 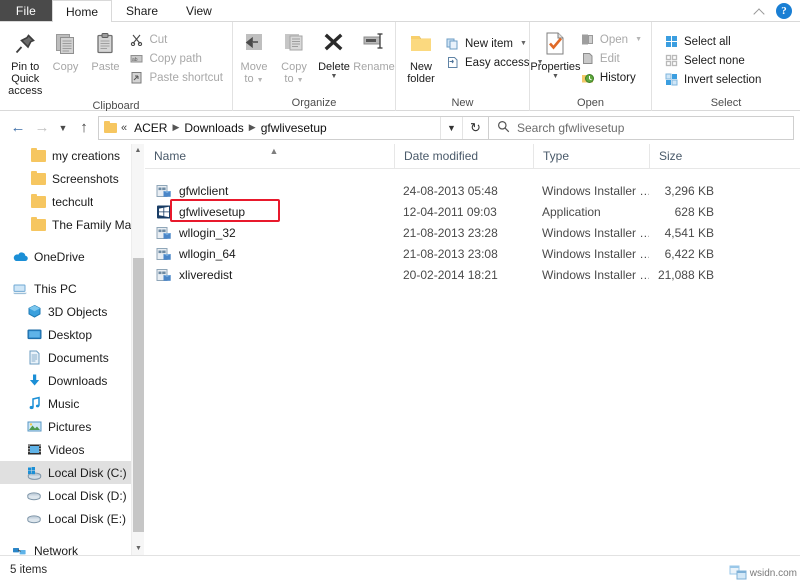 What do you see at coordinates (254, 67) in the screenshot?
I see `move-to-label-line1: Move` at bounding box center [254, 67].